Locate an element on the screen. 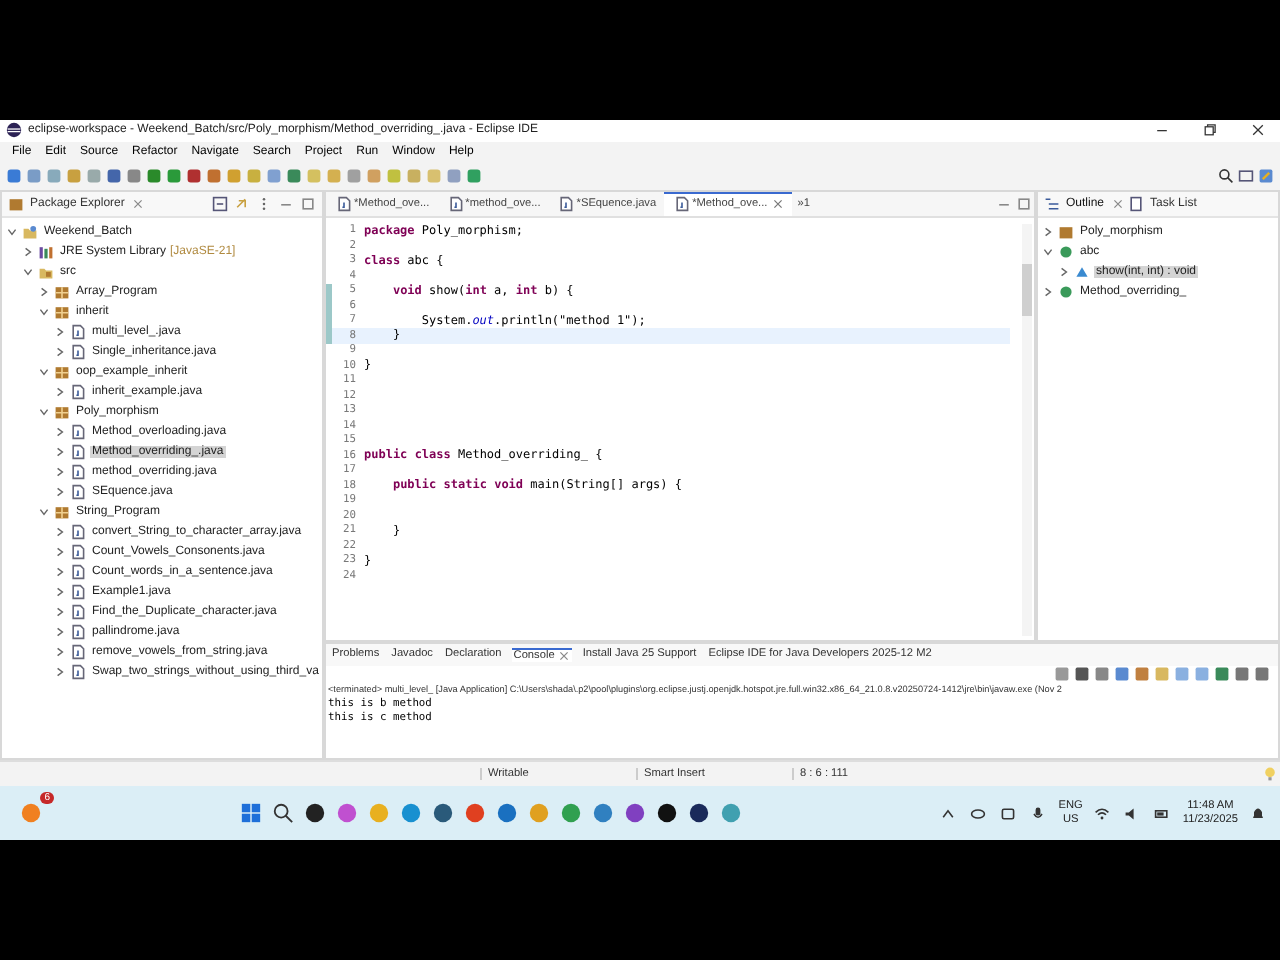 The image size is (1280, 960). scrollbar is located at coordinates (1027, 429).